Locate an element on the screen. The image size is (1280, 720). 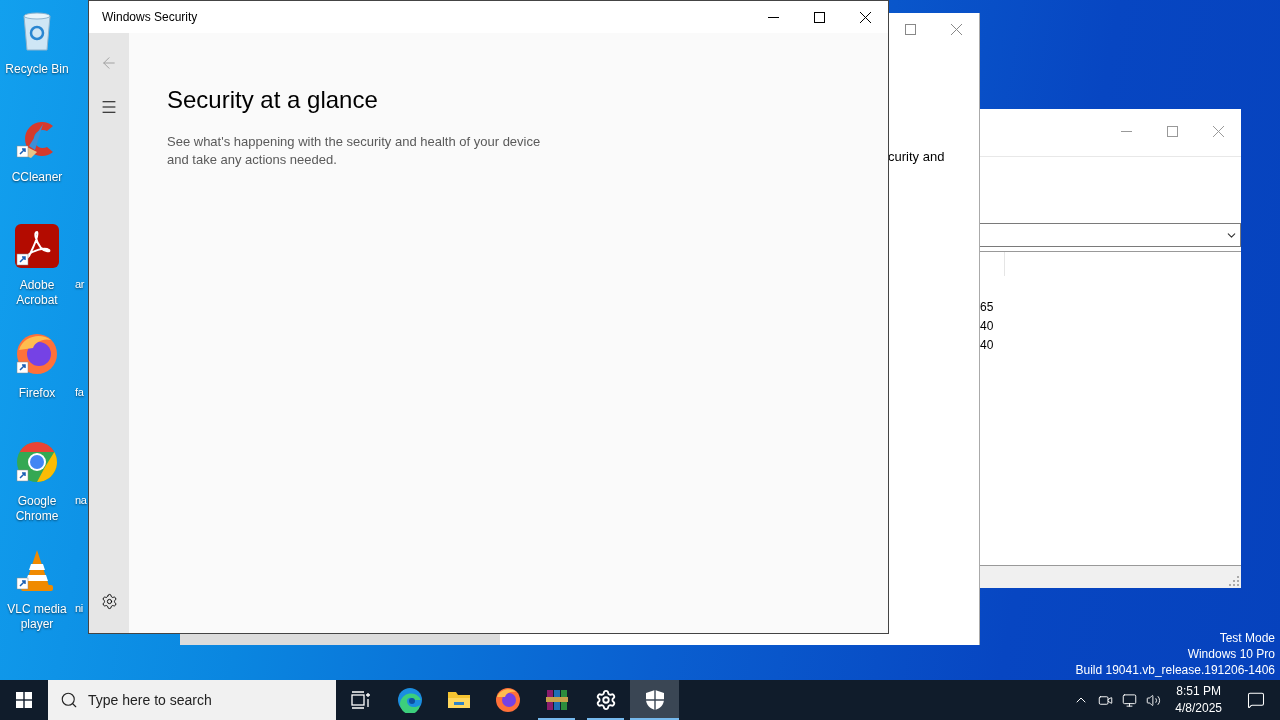
volume-icon is located at coordinates (1153, 700).